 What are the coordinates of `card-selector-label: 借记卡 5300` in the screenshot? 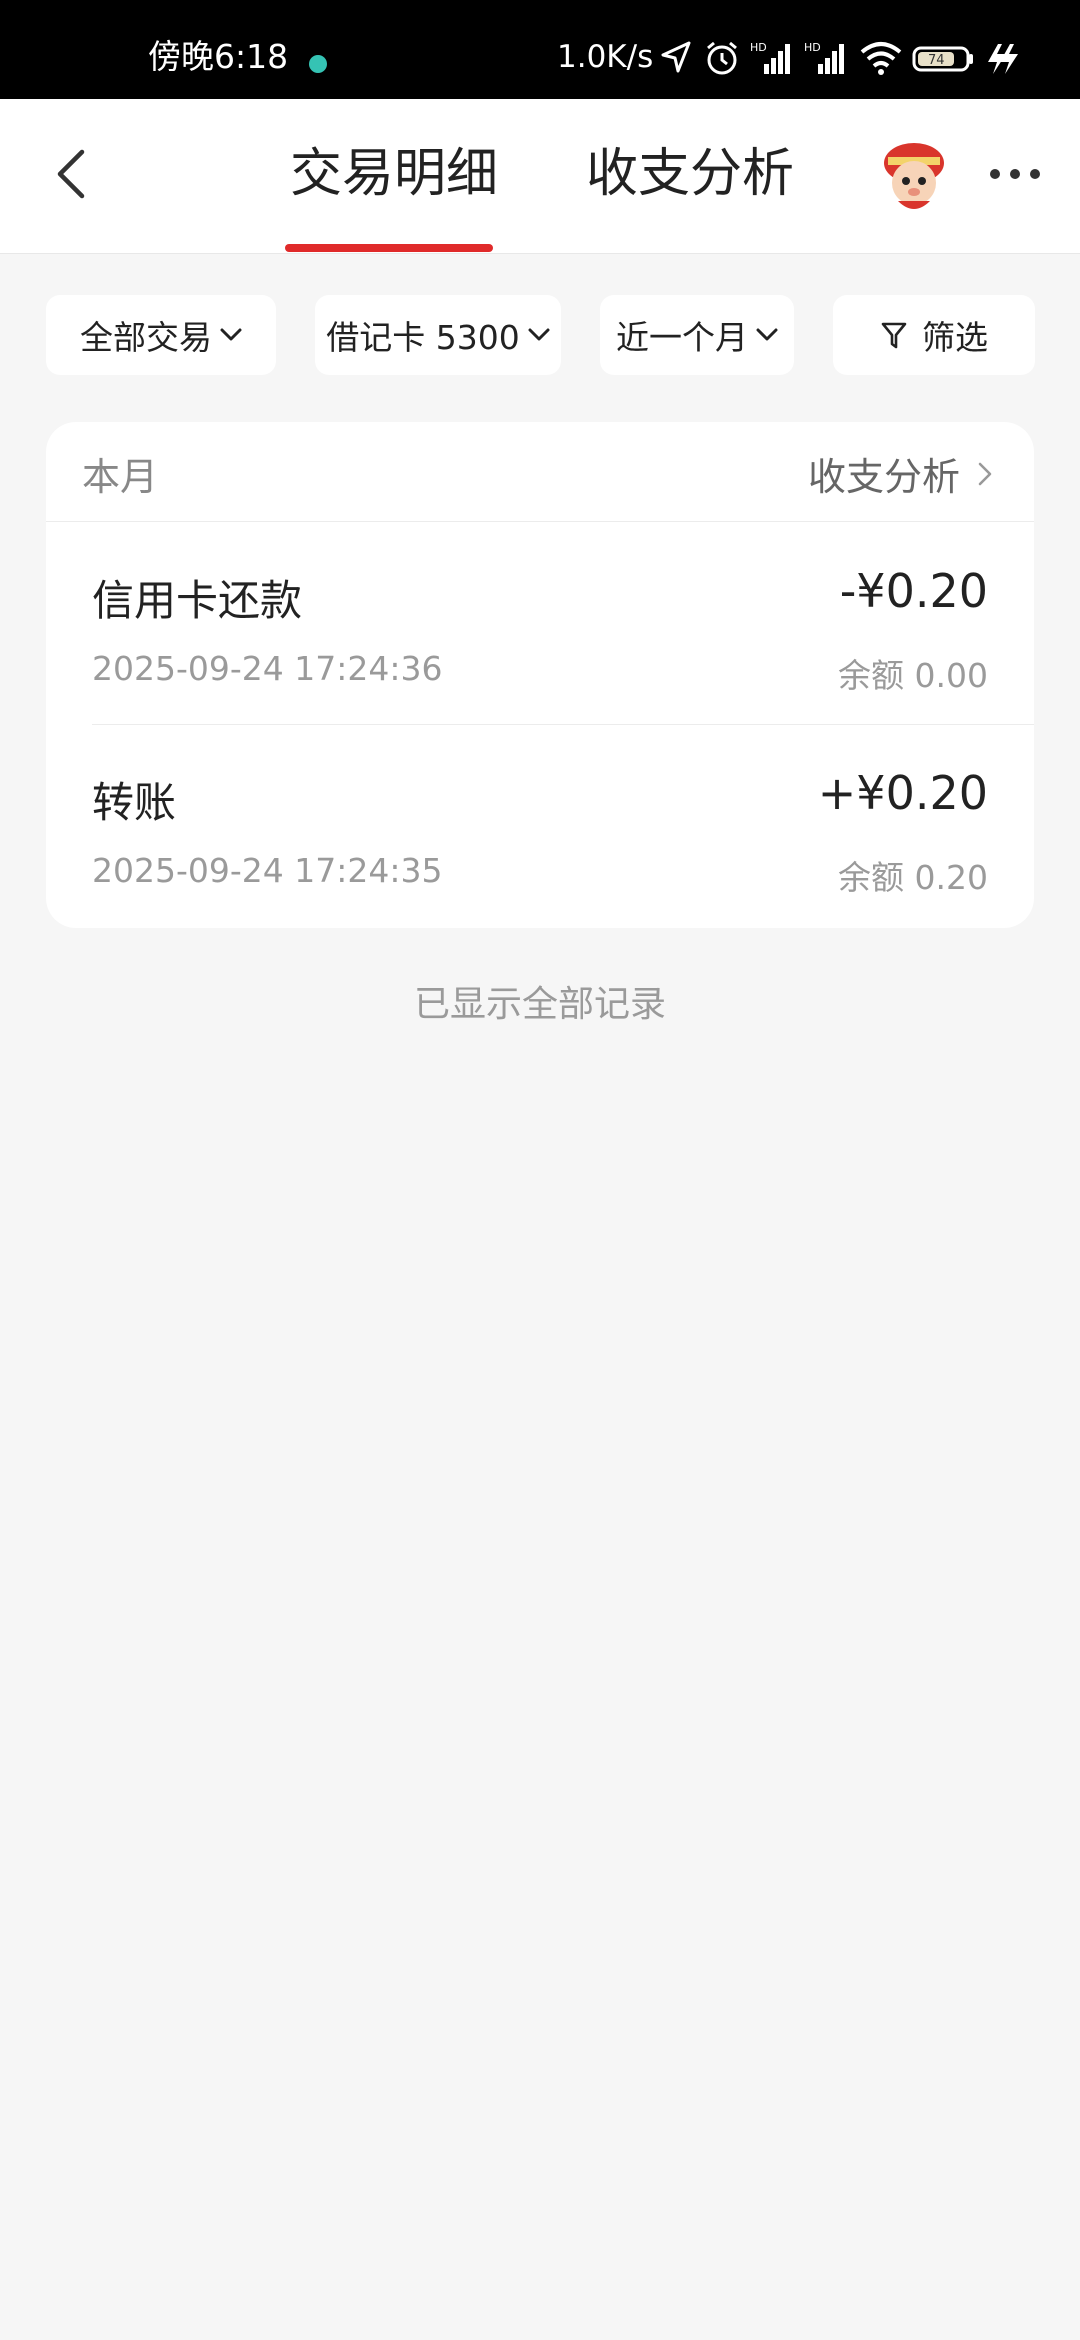 It's located at (423, 337).